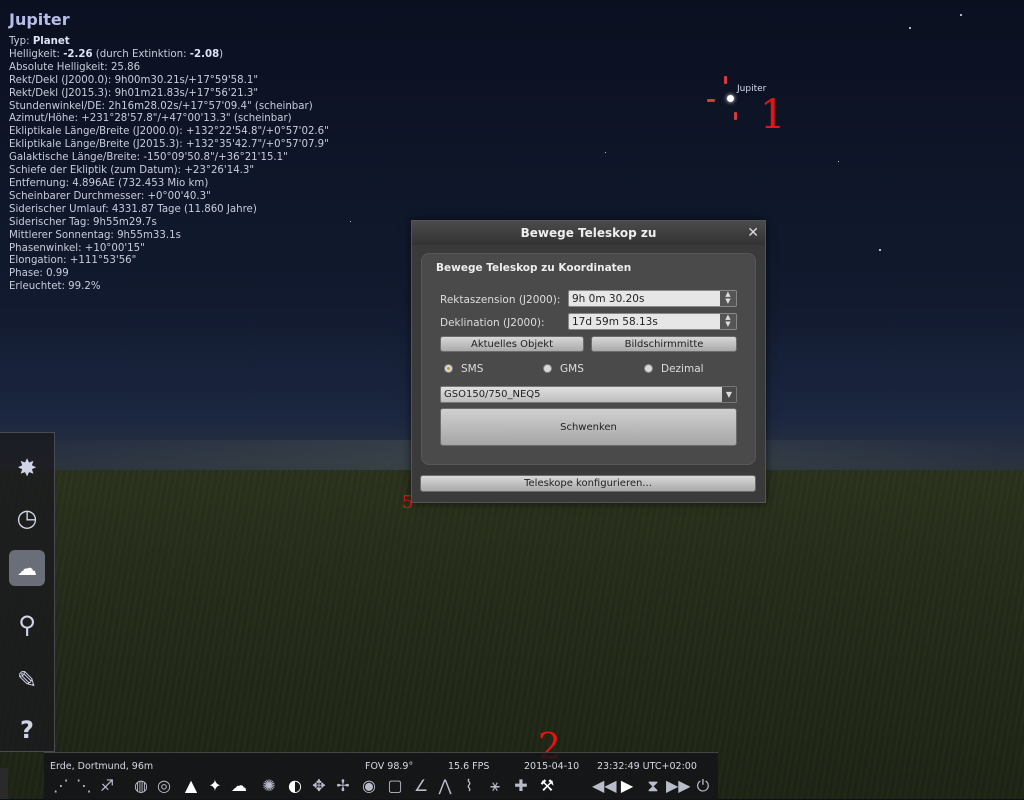 This screenshot has width=1024, height=800. Describe the element at coordinates (83, 222) in the screenshot. I see `info-line: Siderischer Tag: 9h55m29.7s` at that location.